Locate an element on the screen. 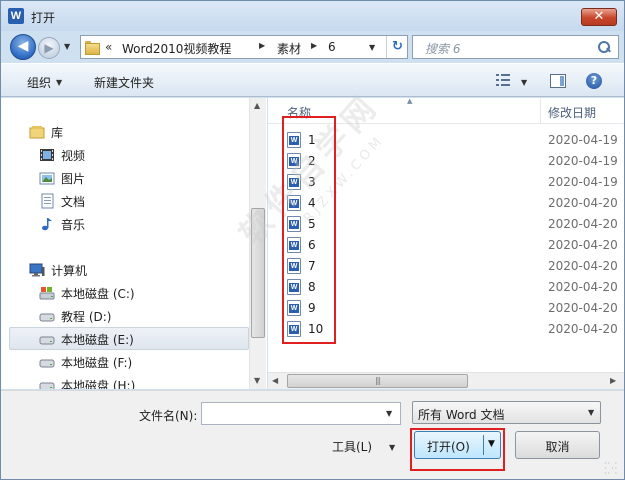 This screenshot has width=625, height=480. filename-combobox: ▼ is located at coordinates (301, 413).